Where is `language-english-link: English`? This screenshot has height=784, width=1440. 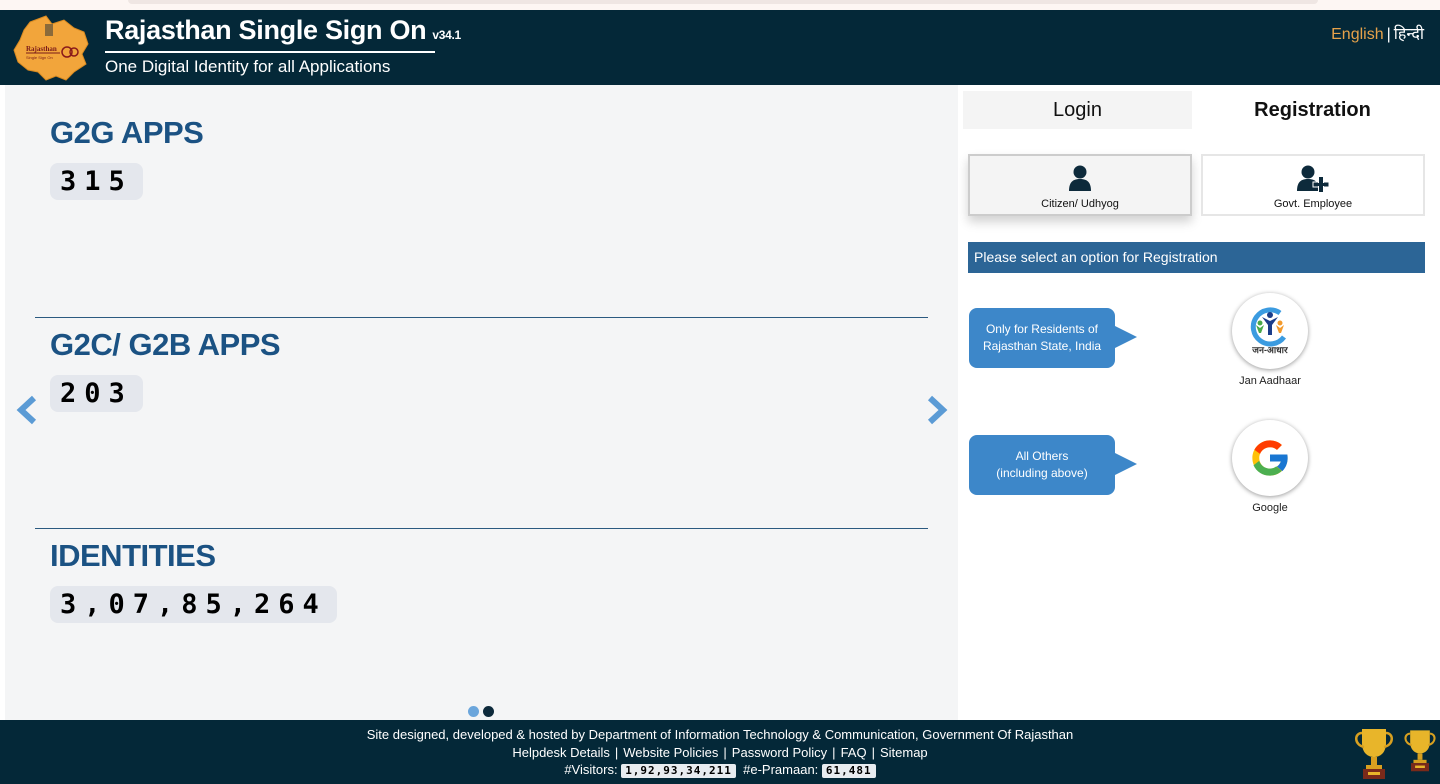 language-english-link: English is located at coordinates (1357, 34).